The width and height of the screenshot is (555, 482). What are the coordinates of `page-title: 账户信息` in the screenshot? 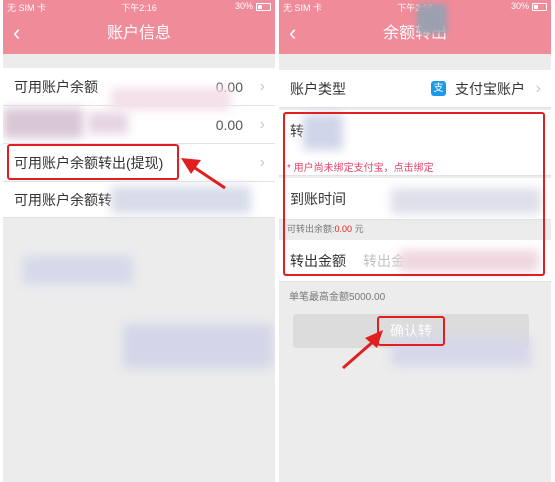 It's located at (138, 33).